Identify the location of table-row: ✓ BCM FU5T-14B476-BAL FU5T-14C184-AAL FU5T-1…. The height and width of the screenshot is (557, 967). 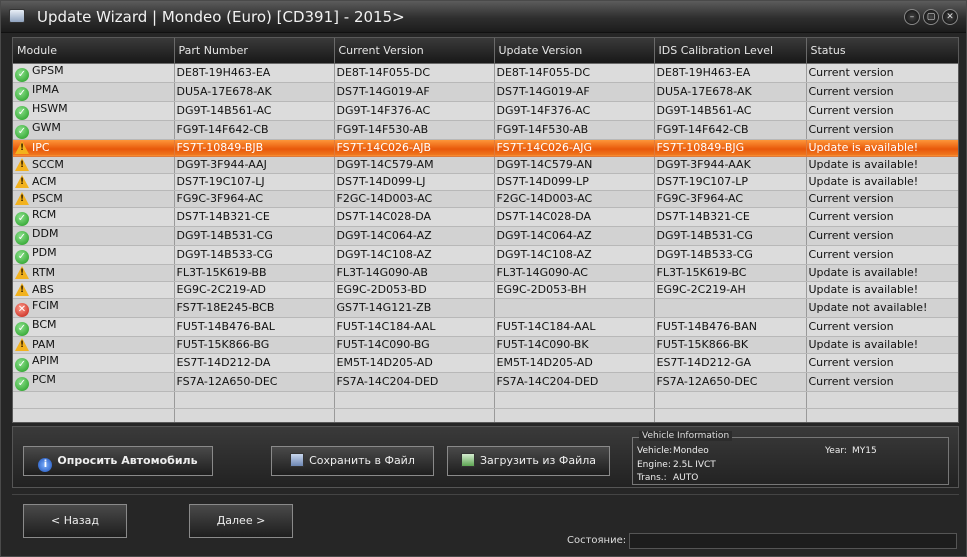
(485, 327).